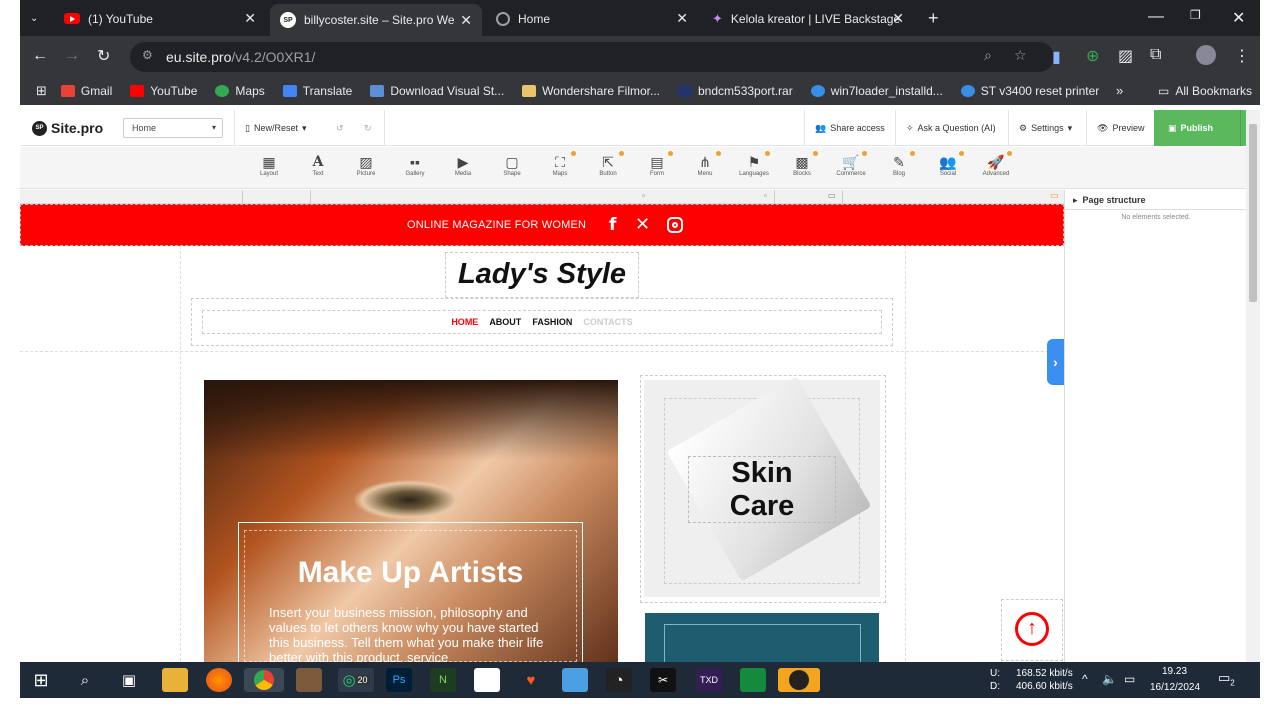 The height and width of the screenshot is (720, 1280). What do you see at coordinates (86, 91) in the screenshot?
I see `bookmark-gmail: Gmail` at bounding box center [86, 91].